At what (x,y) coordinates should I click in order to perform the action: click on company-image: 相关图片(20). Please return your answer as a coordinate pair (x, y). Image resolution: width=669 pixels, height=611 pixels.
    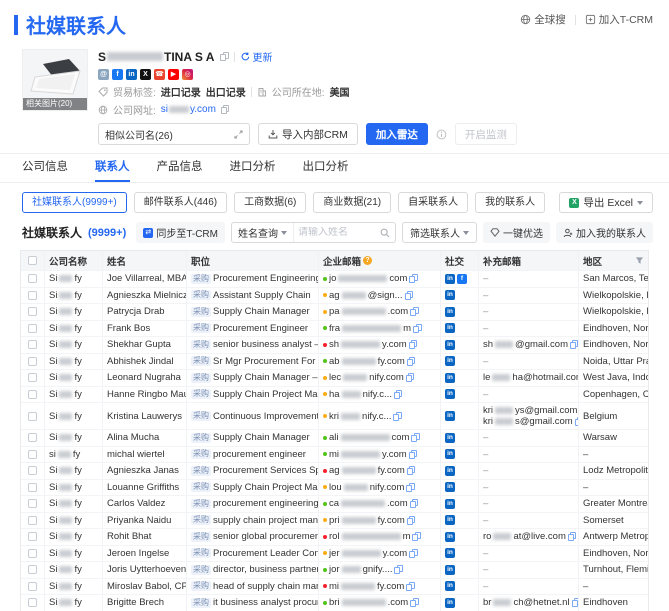
    Looking at the image, I should click on (55, 80).